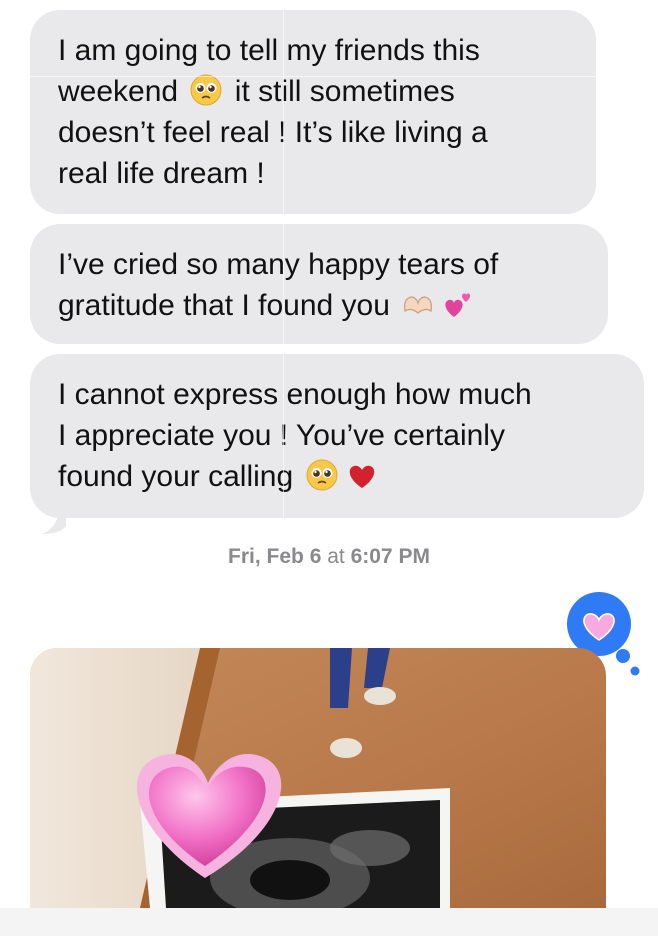 This screenshot has width=658, height=936. What do you see at coordinates (329, 556) in the screenshot?
I see `timestamp: Fri, Feb 6 at 6:07 PM` at bounding box center [329, 556].